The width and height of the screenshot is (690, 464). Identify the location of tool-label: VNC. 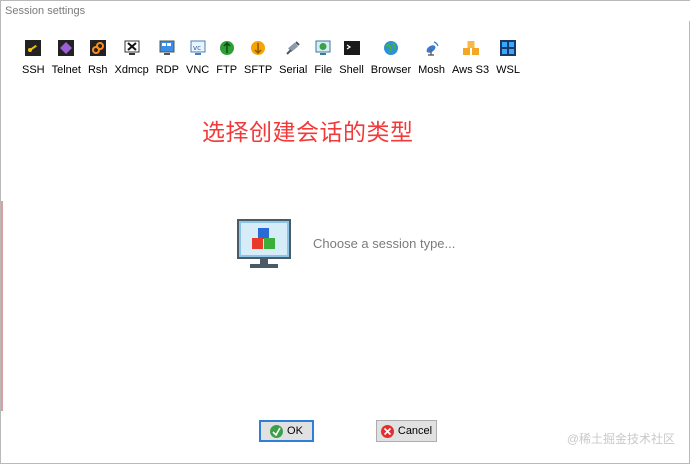
(198, 70).